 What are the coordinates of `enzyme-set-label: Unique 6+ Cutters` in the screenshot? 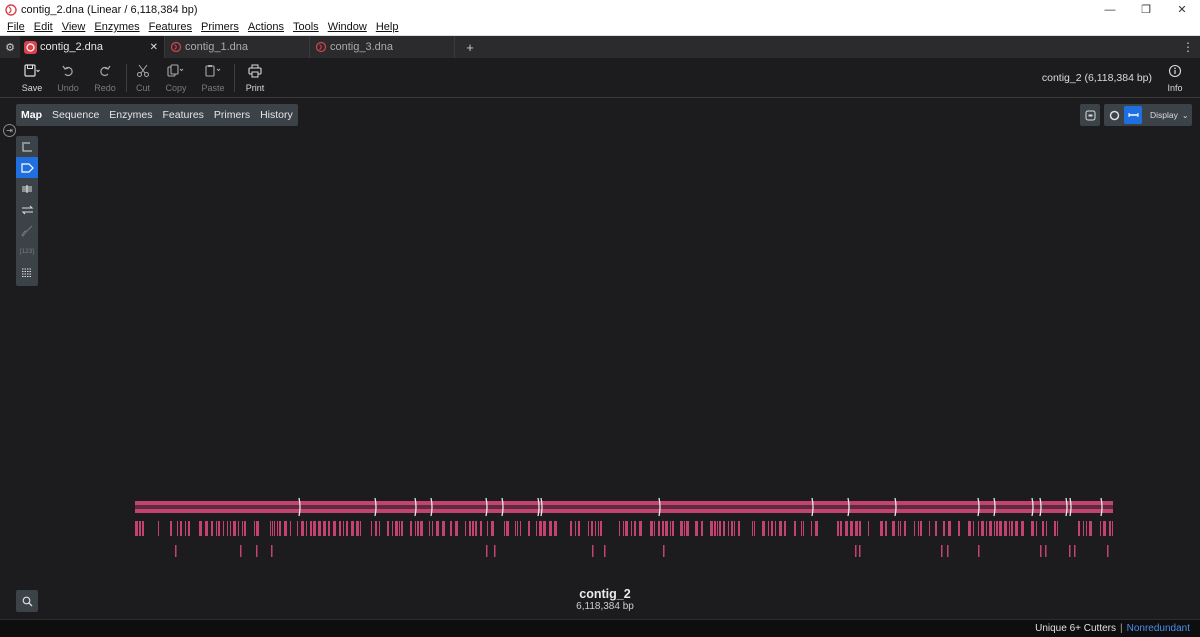 It's located at (1075, 628).